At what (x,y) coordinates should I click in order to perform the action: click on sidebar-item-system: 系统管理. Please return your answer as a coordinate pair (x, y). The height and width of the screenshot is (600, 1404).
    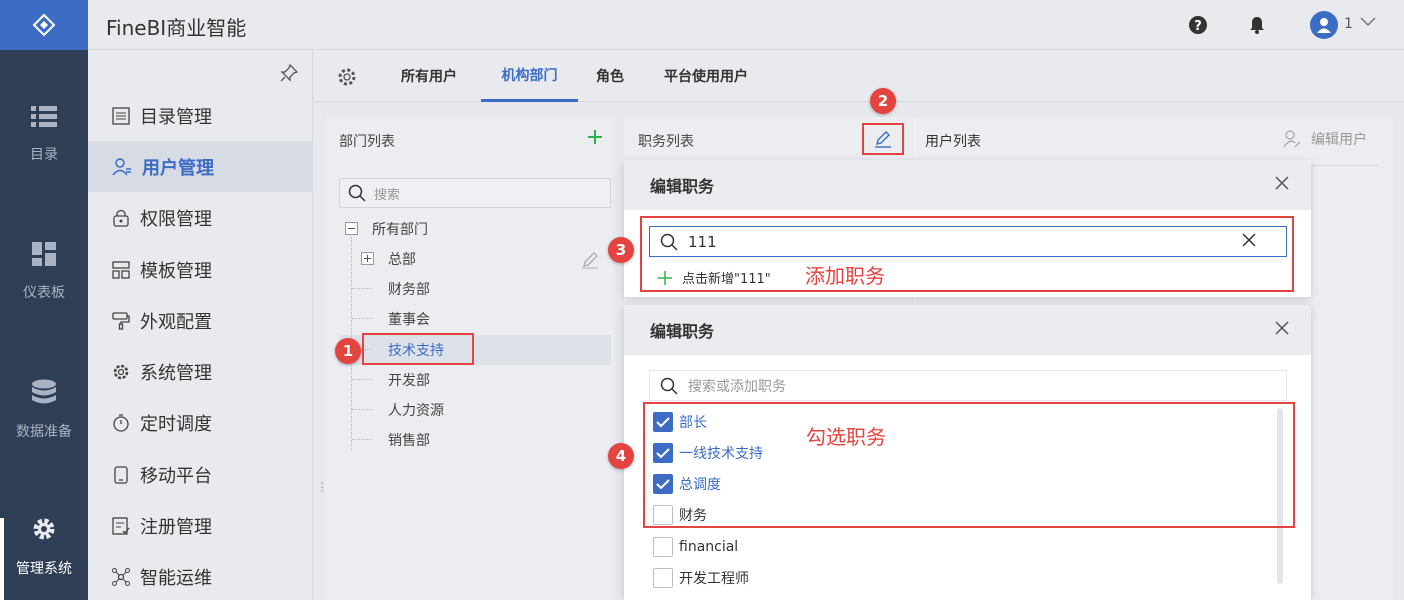
    Looking at the image, I should click on (200, 371).